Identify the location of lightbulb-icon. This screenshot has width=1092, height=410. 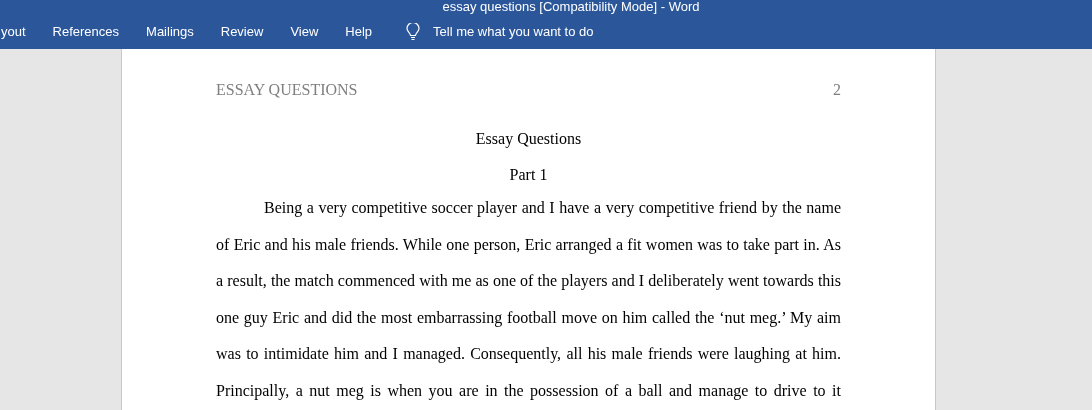
(413, 31).